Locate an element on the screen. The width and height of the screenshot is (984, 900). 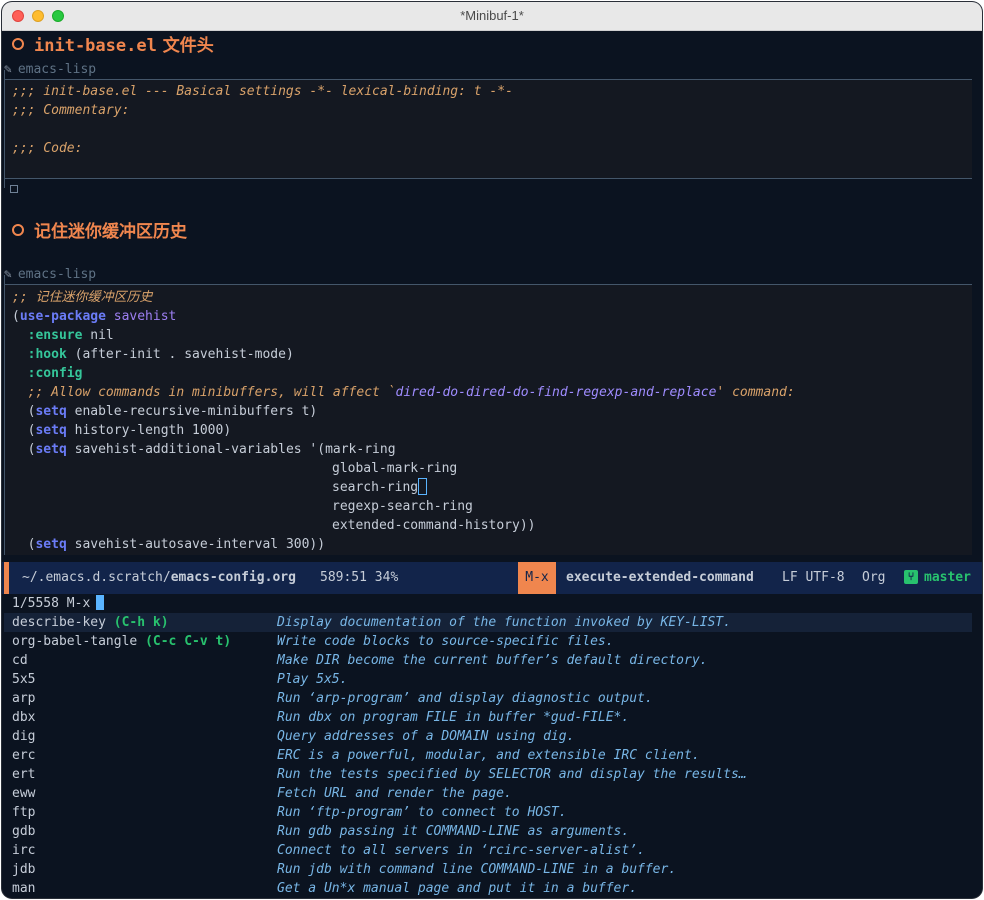
candidate-name: cd is located at coordinates (20, 660).